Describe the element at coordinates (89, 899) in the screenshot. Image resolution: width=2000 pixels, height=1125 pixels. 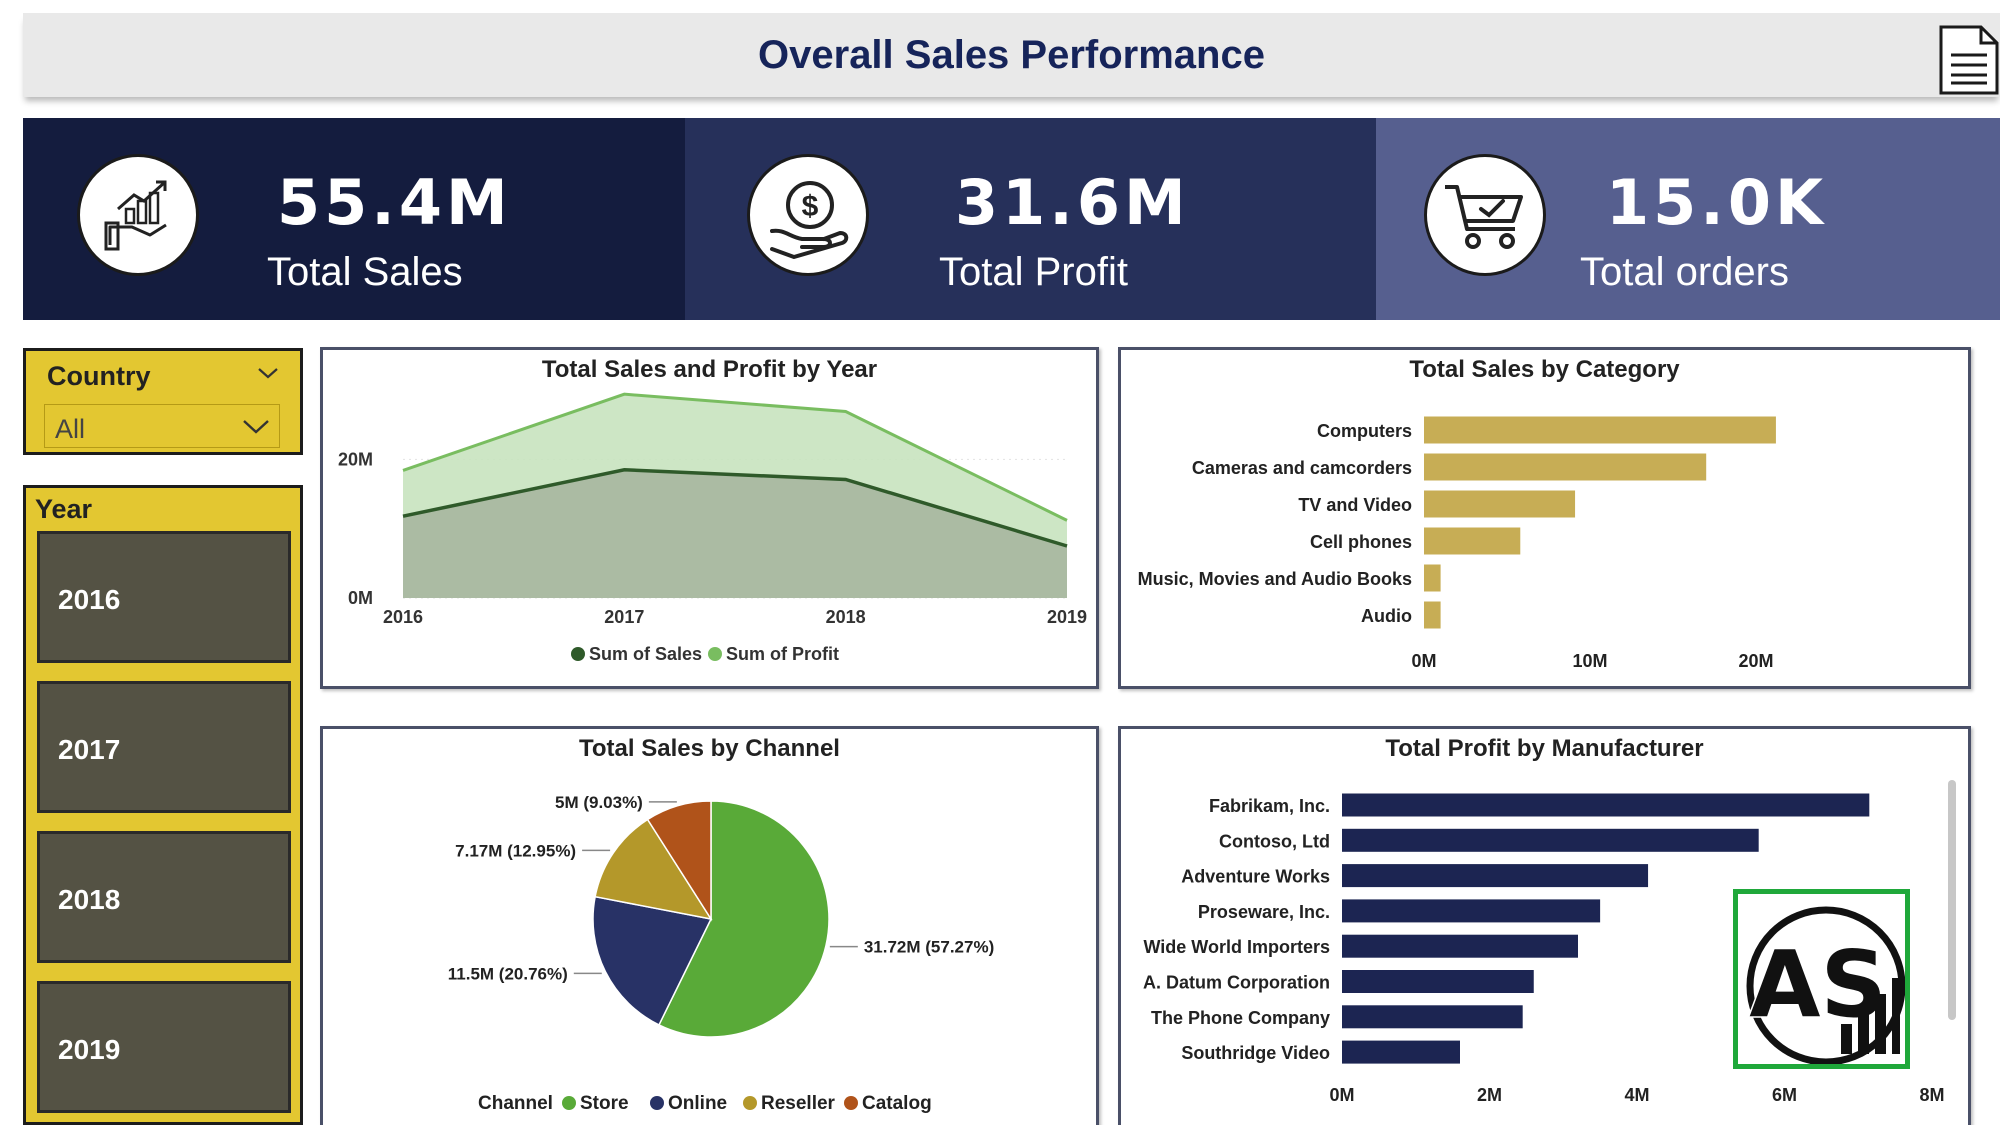
I see `year-option-label: 2018` at that location.